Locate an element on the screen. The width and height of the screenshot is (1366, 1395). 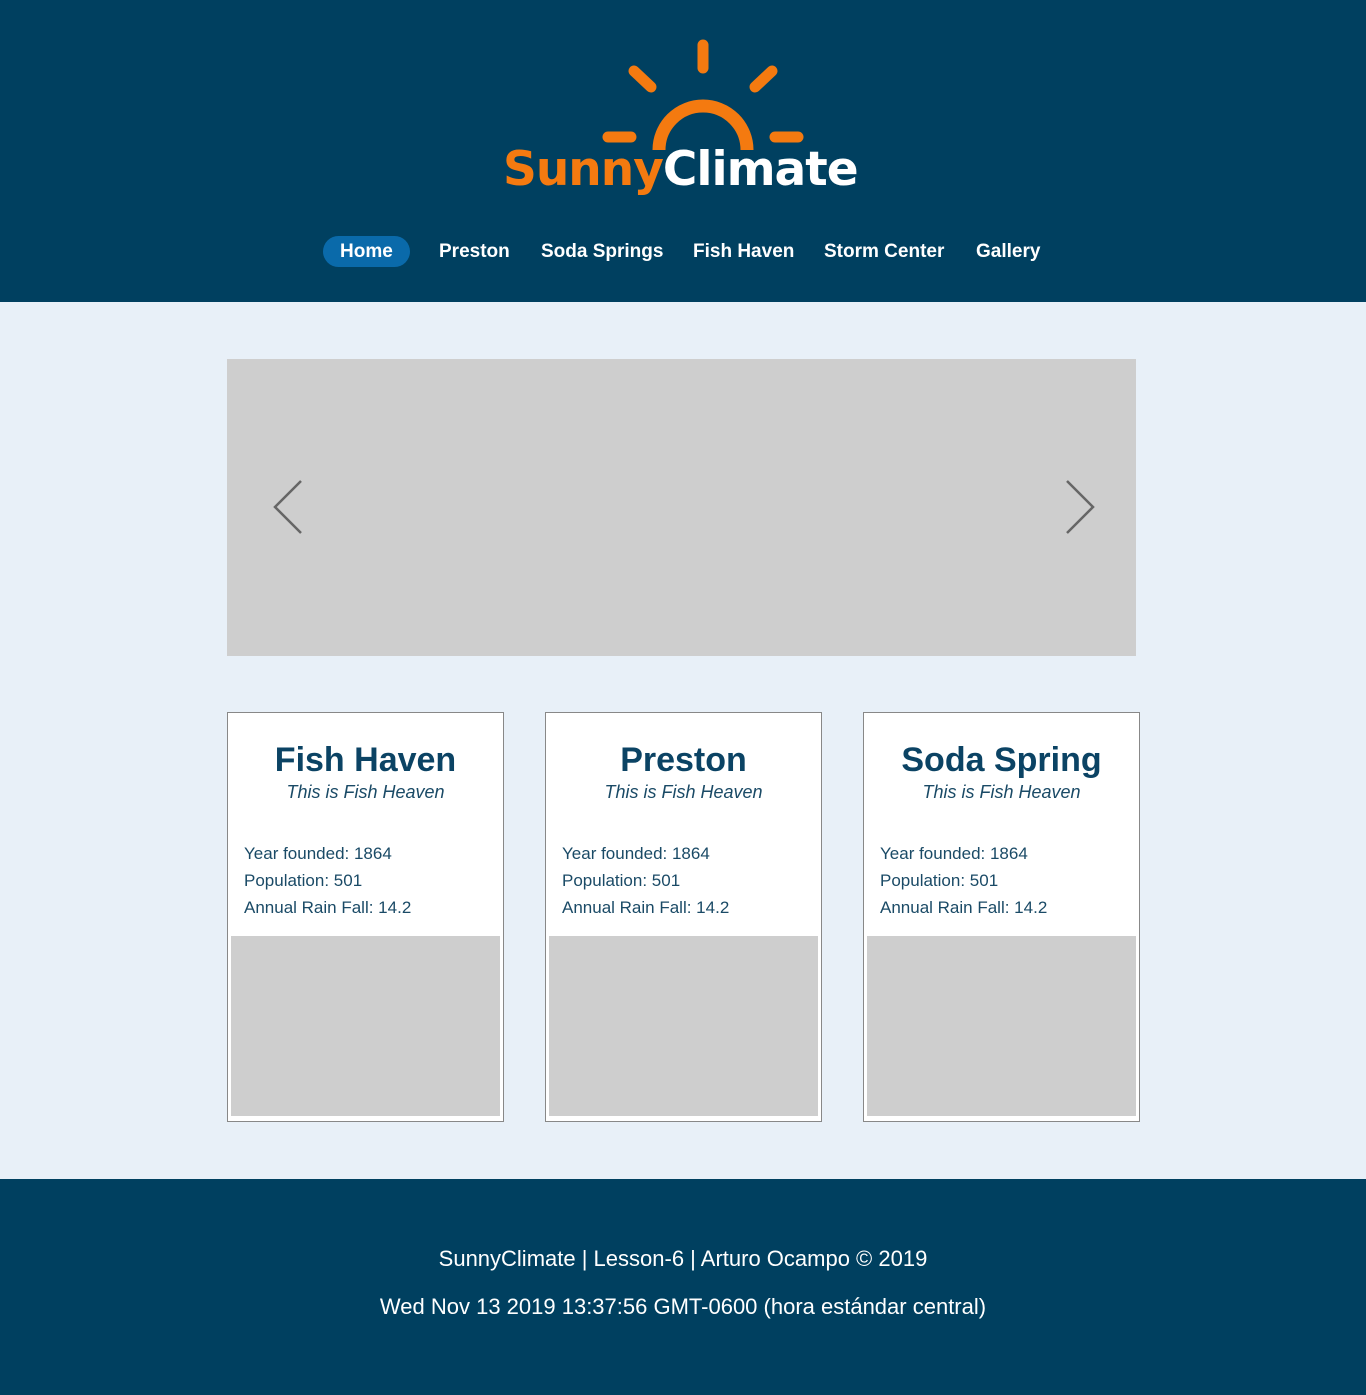
nav-item-gallery: Gallery is located at coordinates (1008, 251).